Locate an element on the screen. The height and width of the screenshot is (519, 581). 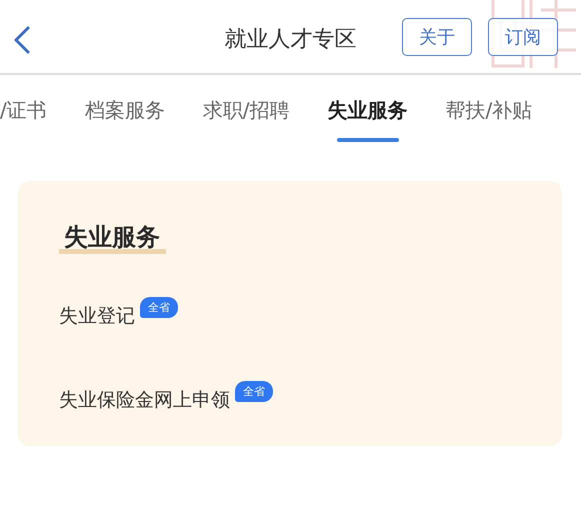
service-link: 失业登记 is located at coordinates (97, 316).